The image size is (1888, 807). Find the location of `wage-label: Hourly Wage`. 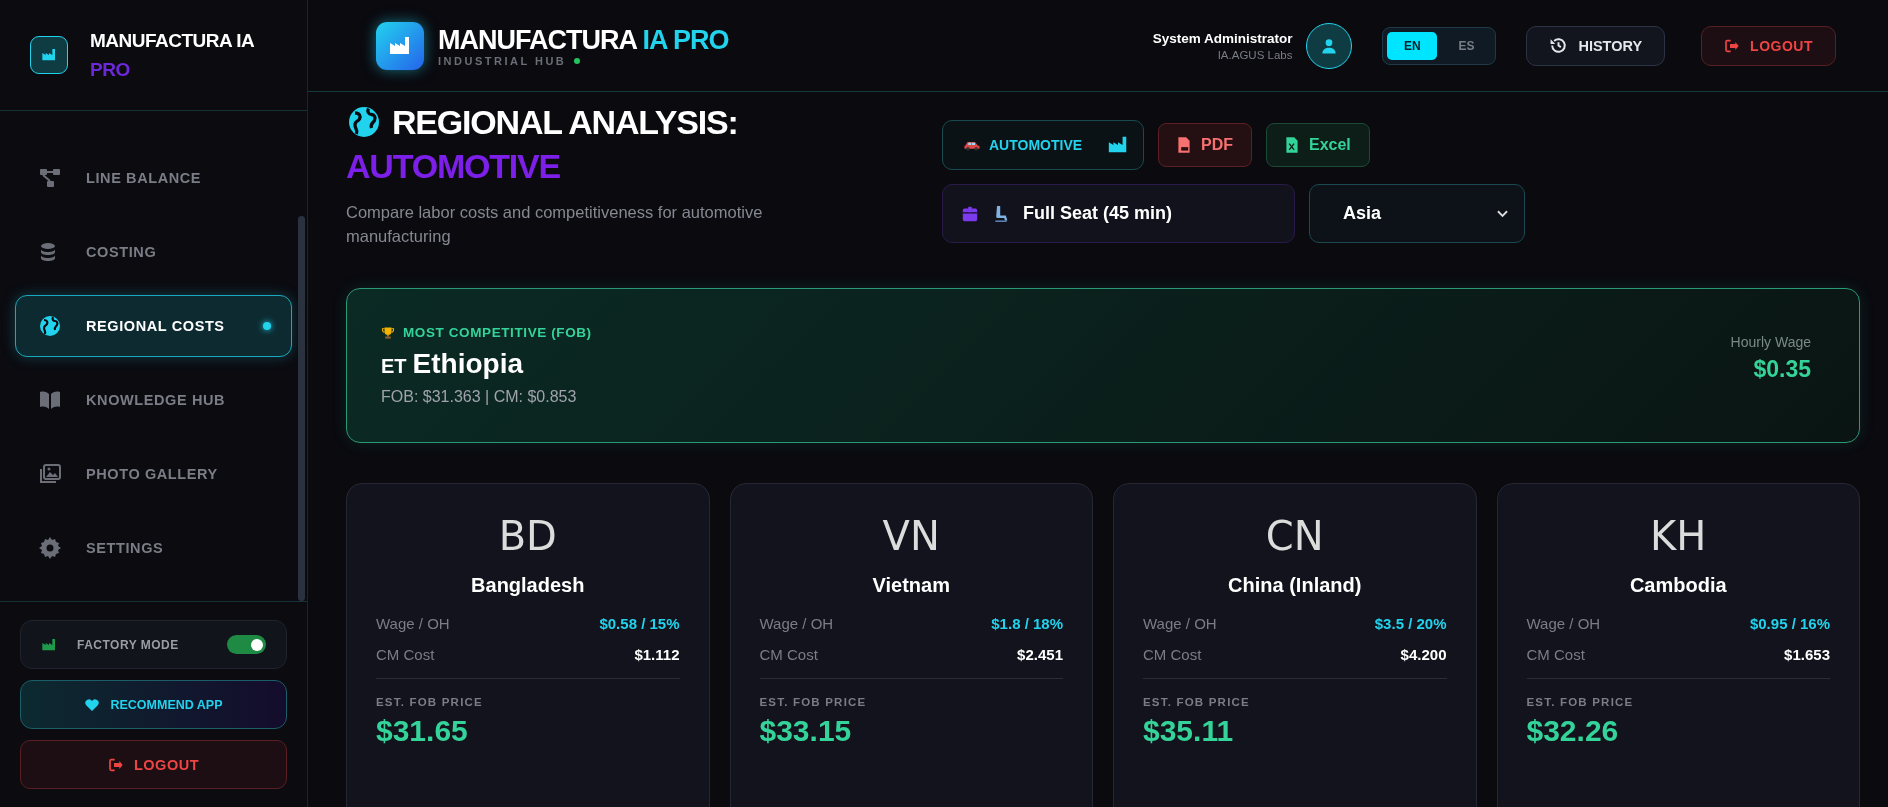

wage-label: Hourly Wage is located at coordinates (1770, 342).